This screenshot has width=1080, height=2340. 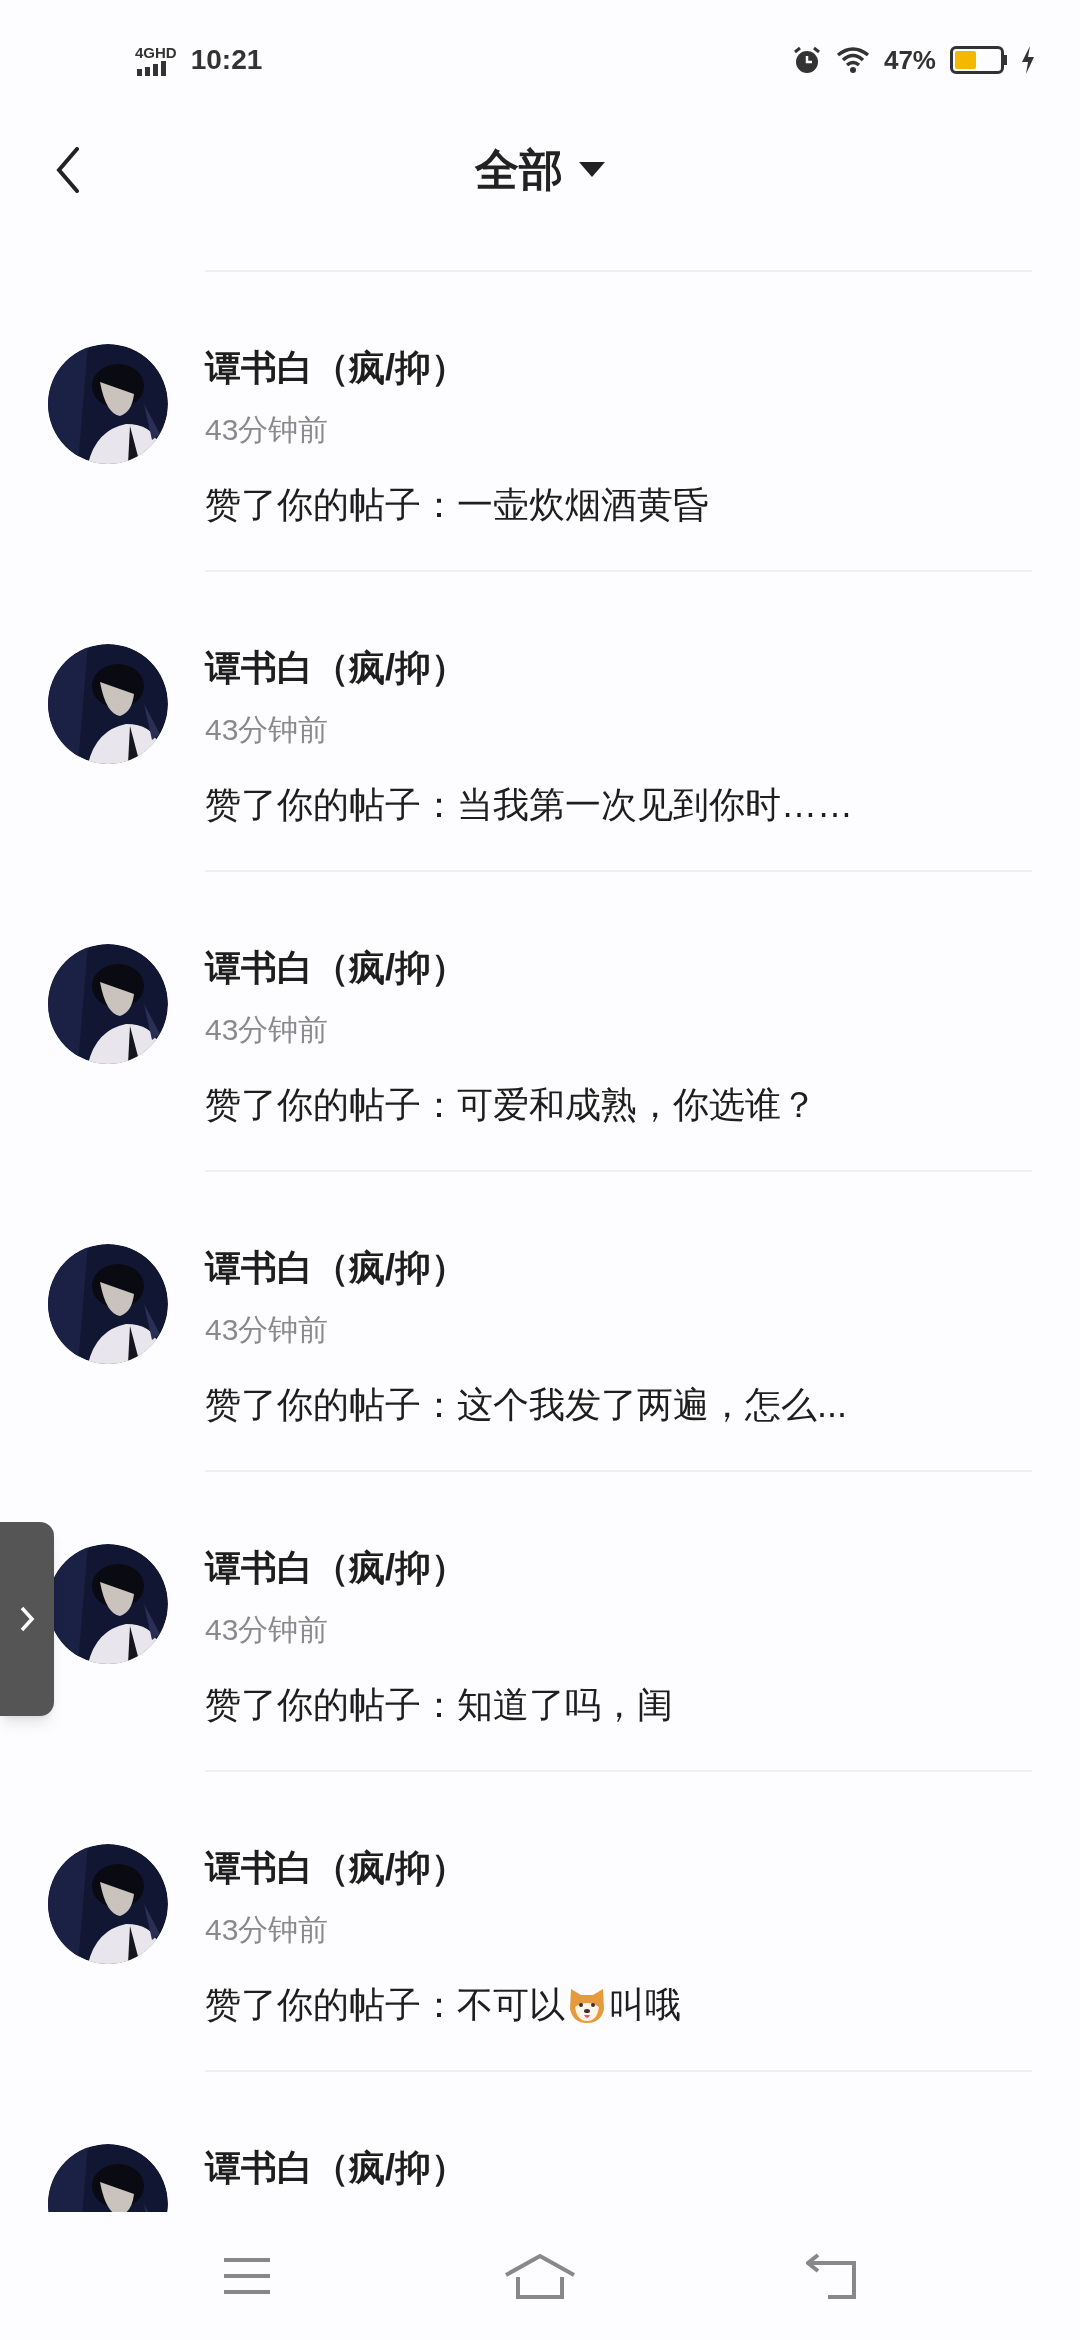 I want to click on charging-icon, so click(x=1028, y=60).